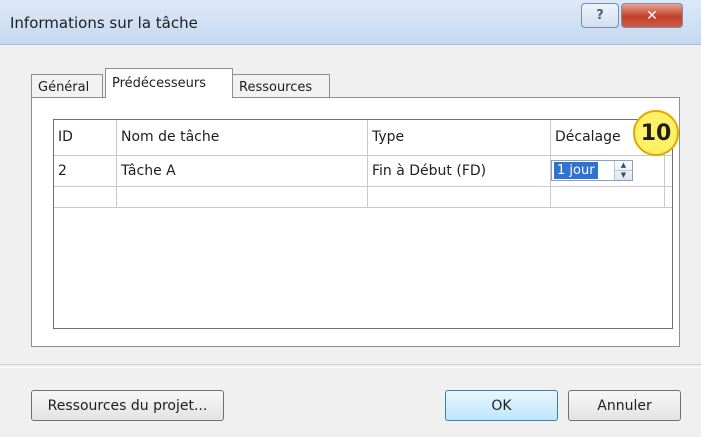 Image resolution: width=701 pixels, height=437 pixels. Describe the element at coordinates (276, 87) in the screenshot. I see `tab-resources-label: Ressources` at that location.